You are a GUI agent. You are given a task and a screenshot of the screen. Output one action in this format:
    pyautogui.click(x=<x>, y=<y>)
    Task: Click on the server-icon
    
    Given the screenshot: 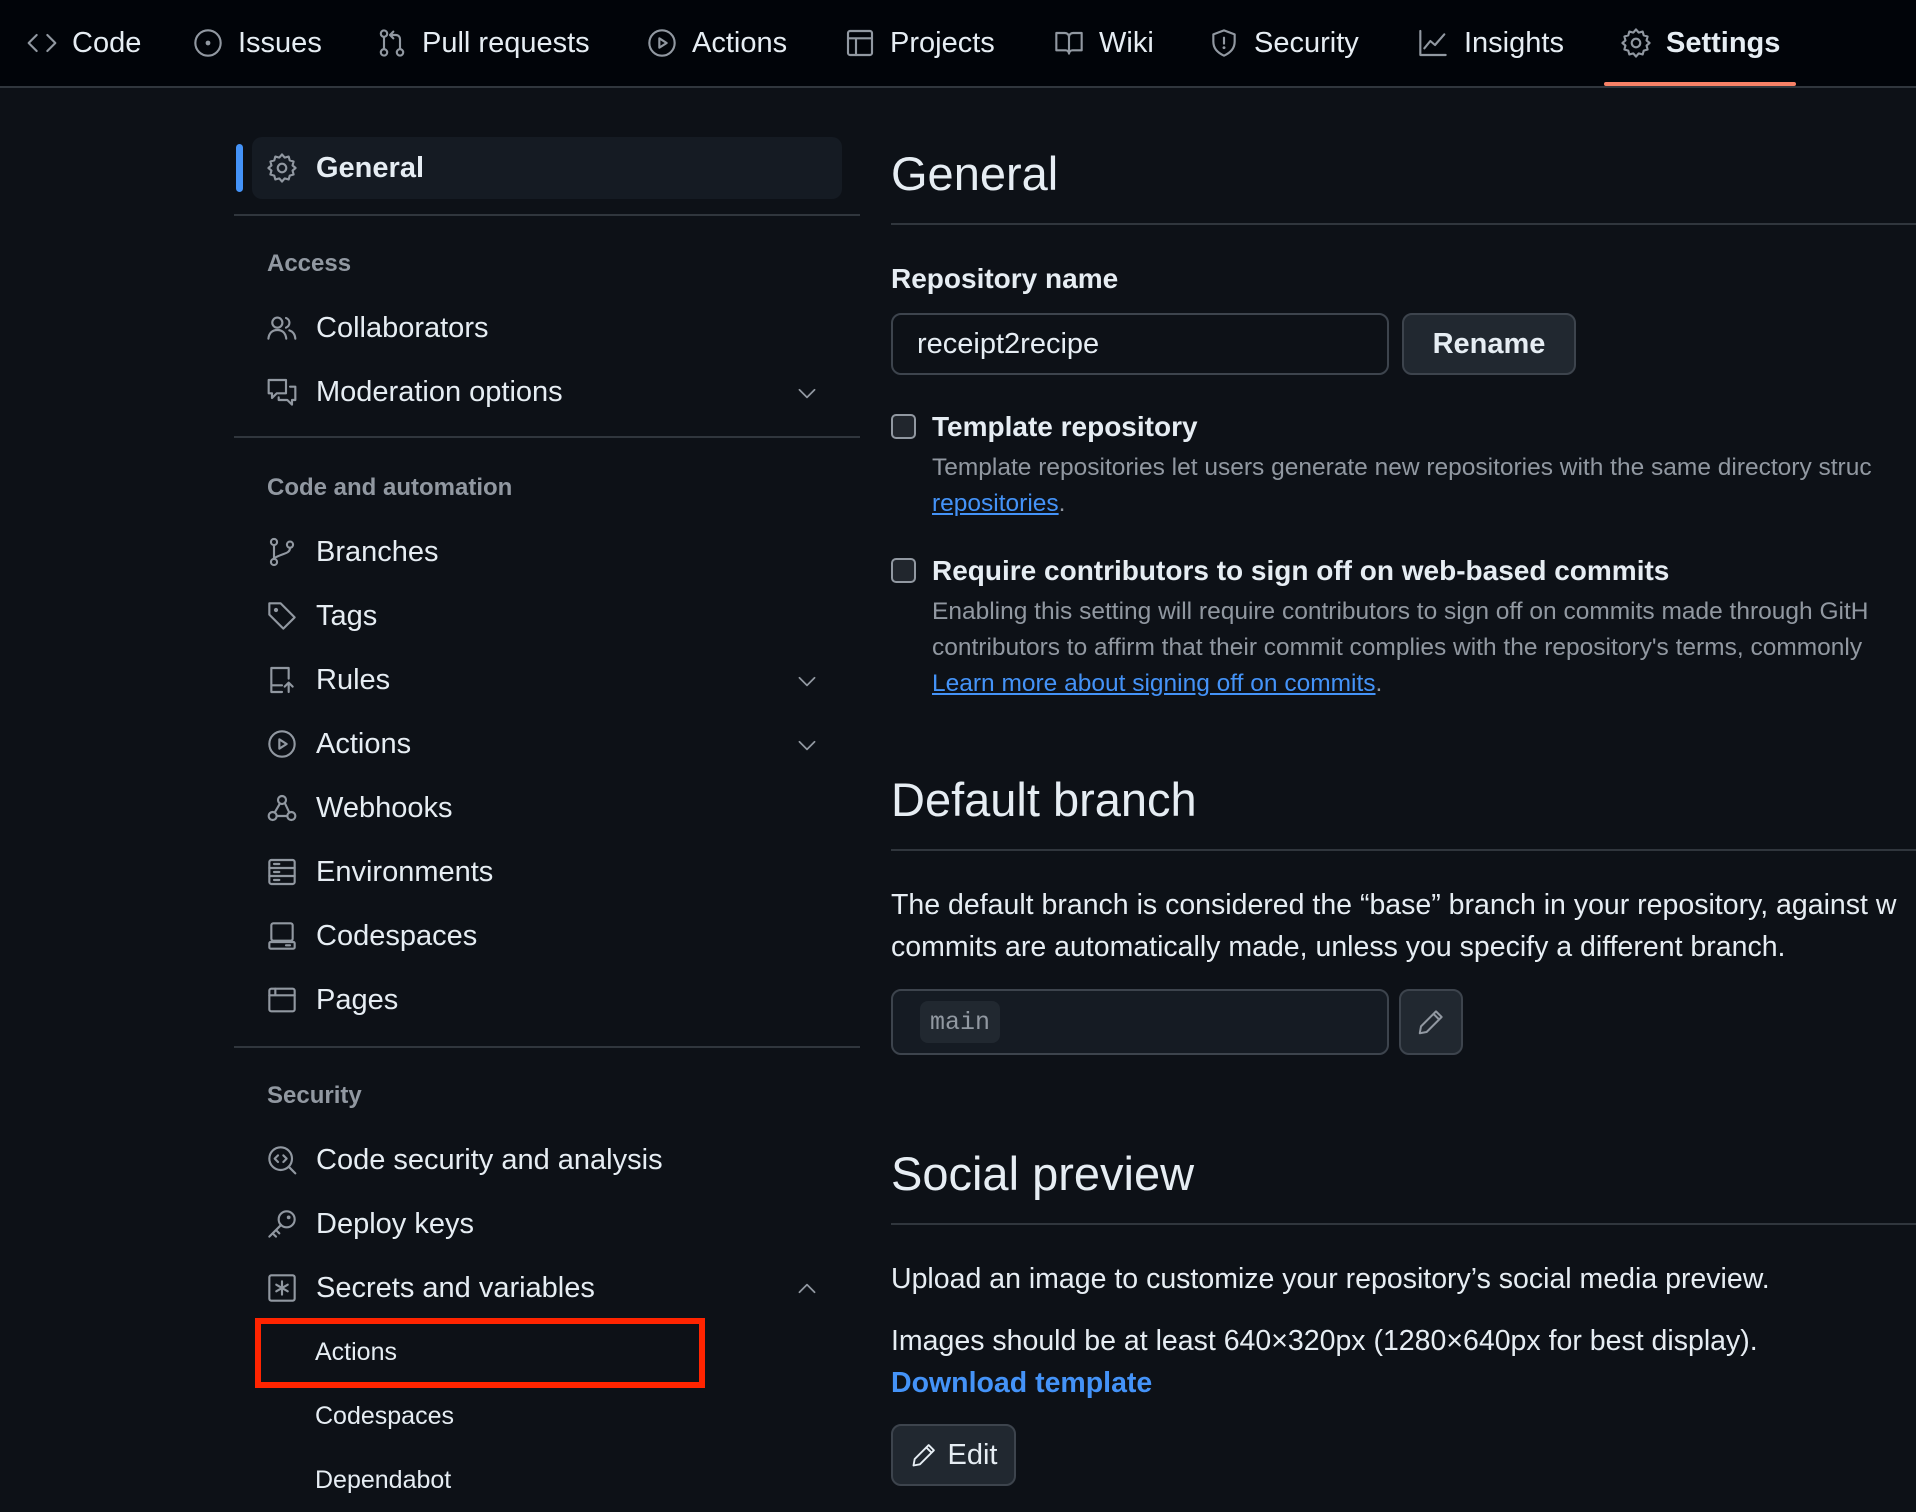 What is the action you would take?
    pyautogui.click(x=282, y=872)
    